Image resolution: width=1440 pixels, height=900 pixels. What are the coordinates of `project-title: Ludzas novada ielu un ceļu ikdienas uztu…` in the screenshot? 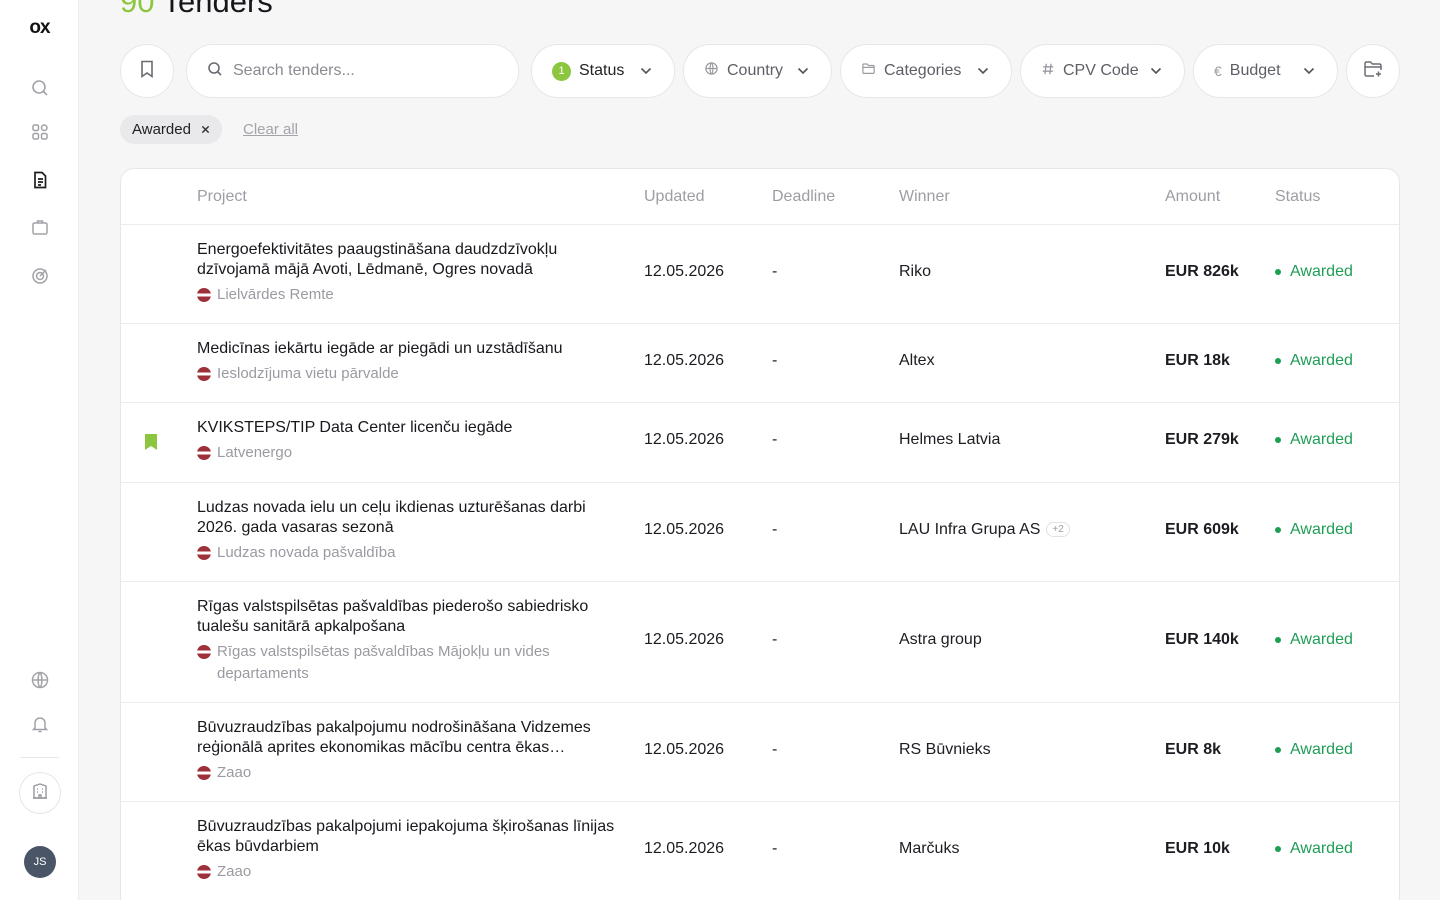 It's located at (407, 518).